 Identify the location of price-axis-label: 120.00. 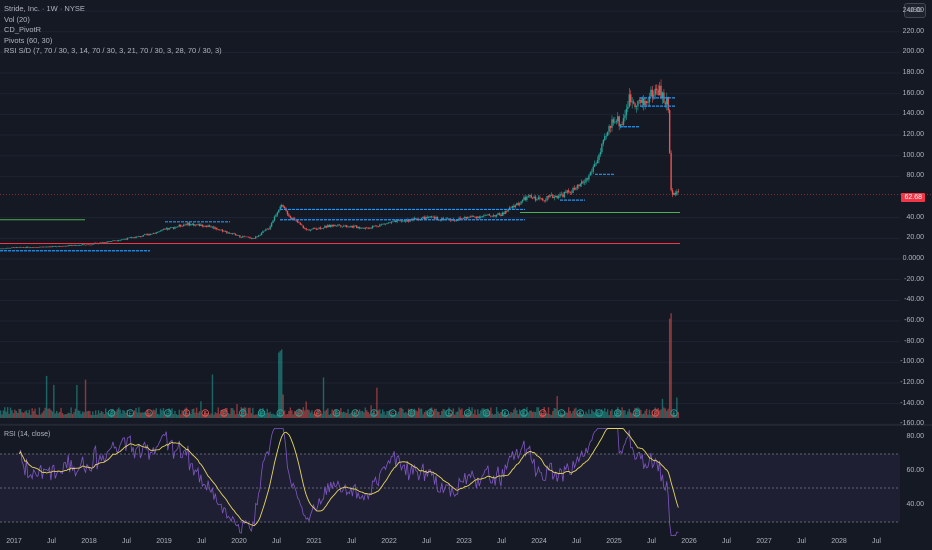
(913, 135).